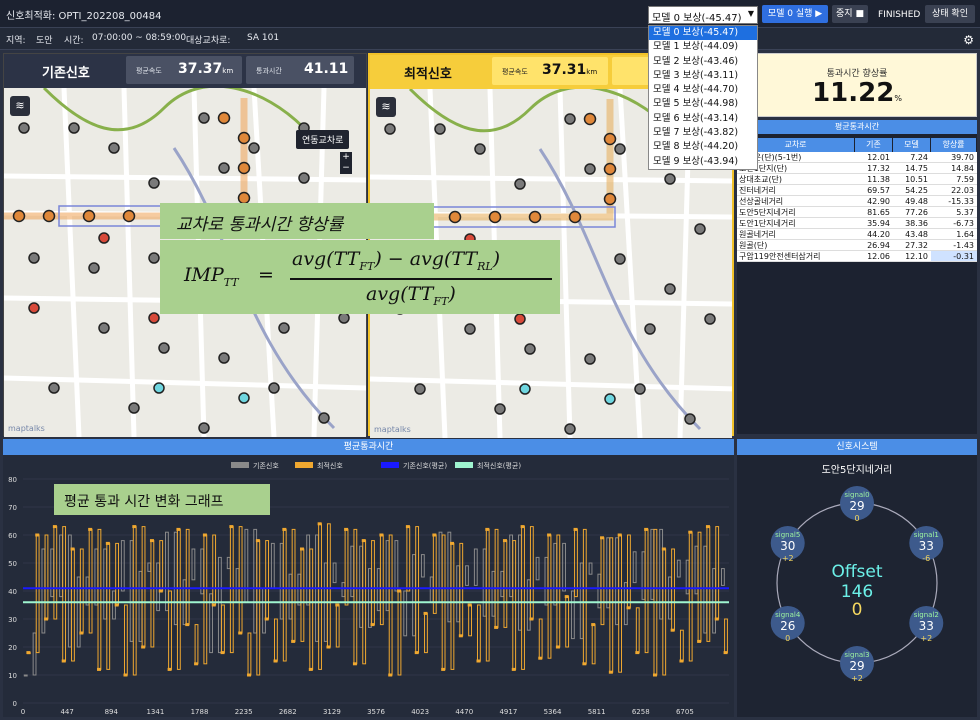  Describe the element at coordinates (954, 145) in the screenshot. I see `table-col-header: 향상률` at that location.